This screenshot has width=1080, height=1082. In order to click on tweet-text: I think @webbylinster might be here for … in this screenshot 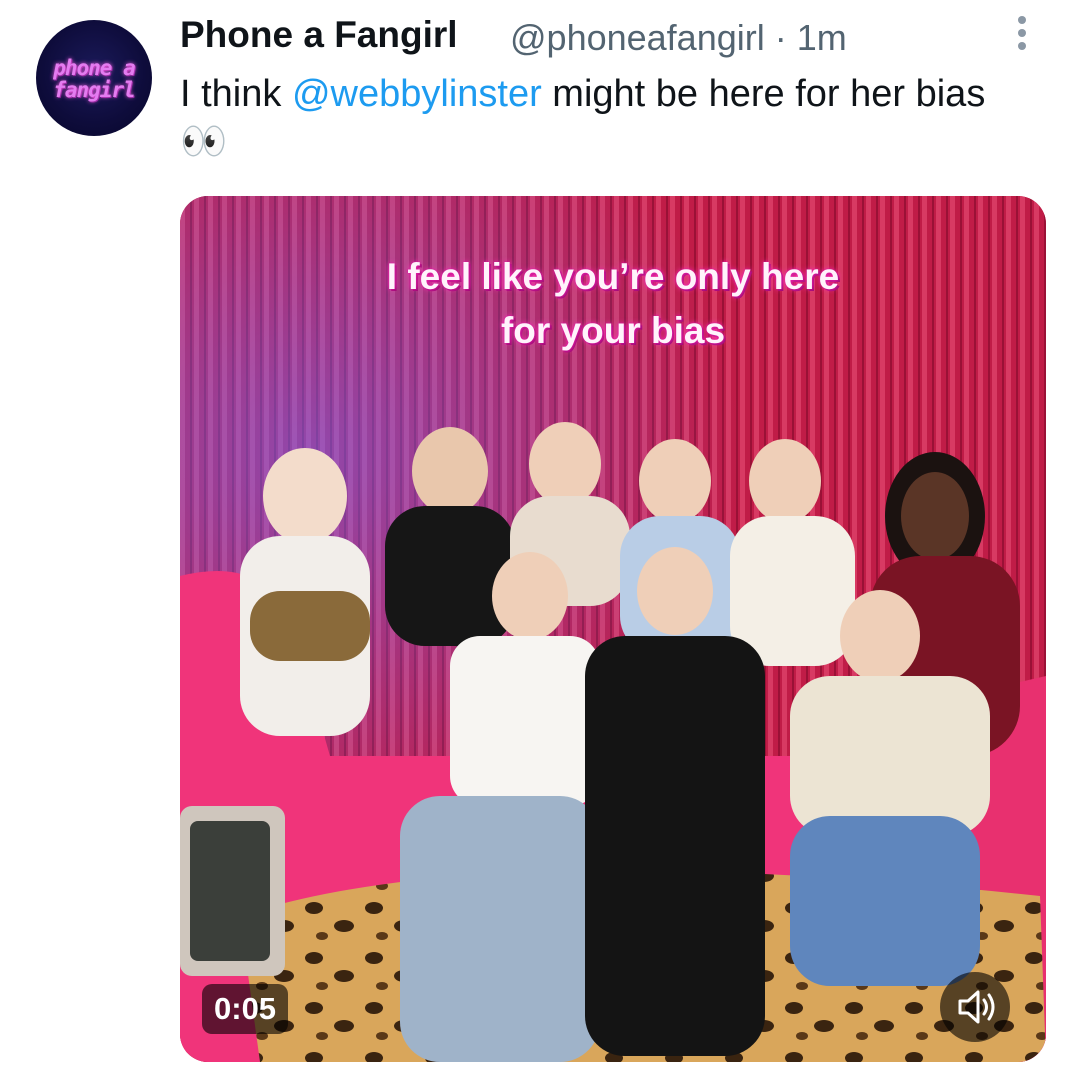, I will do `click(610, 118)`.